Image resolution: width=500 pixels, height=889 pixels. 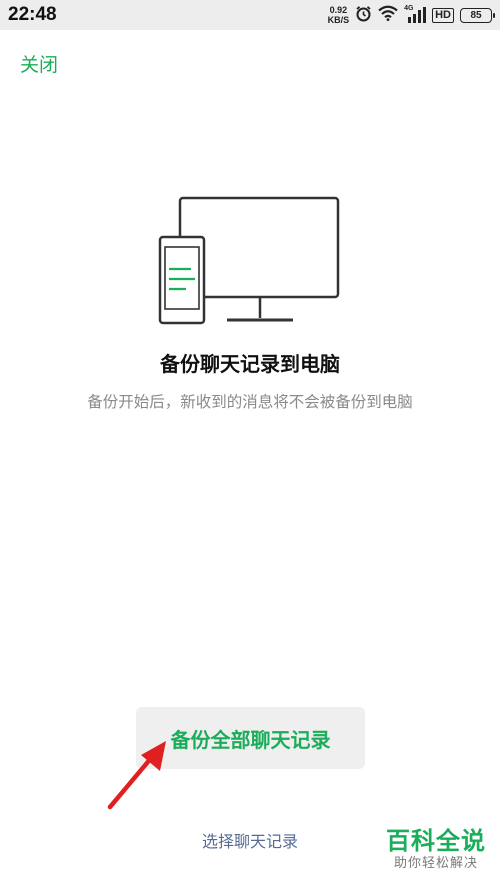 I want to click on status-bar: 22:48 0.92 KB/S 4G HD 85, so click(x=250, y=15).